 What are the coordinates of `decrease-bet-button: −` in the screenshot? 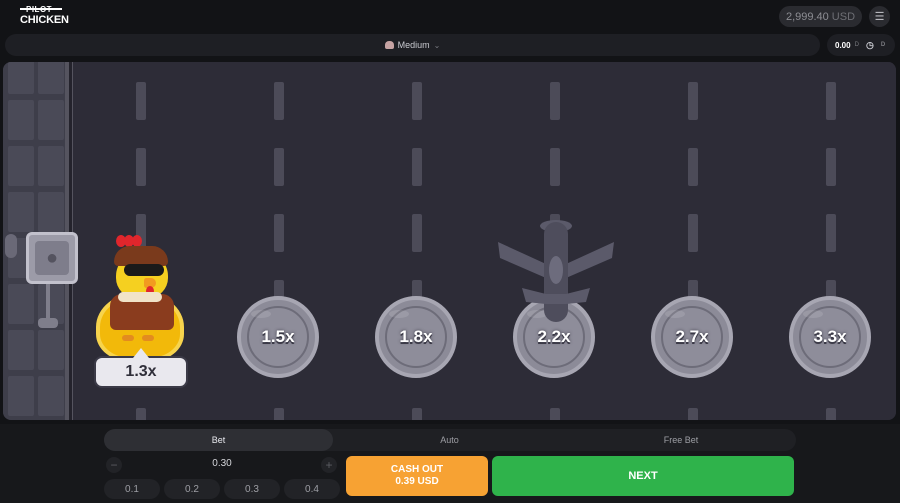 It's located at (114, 465).